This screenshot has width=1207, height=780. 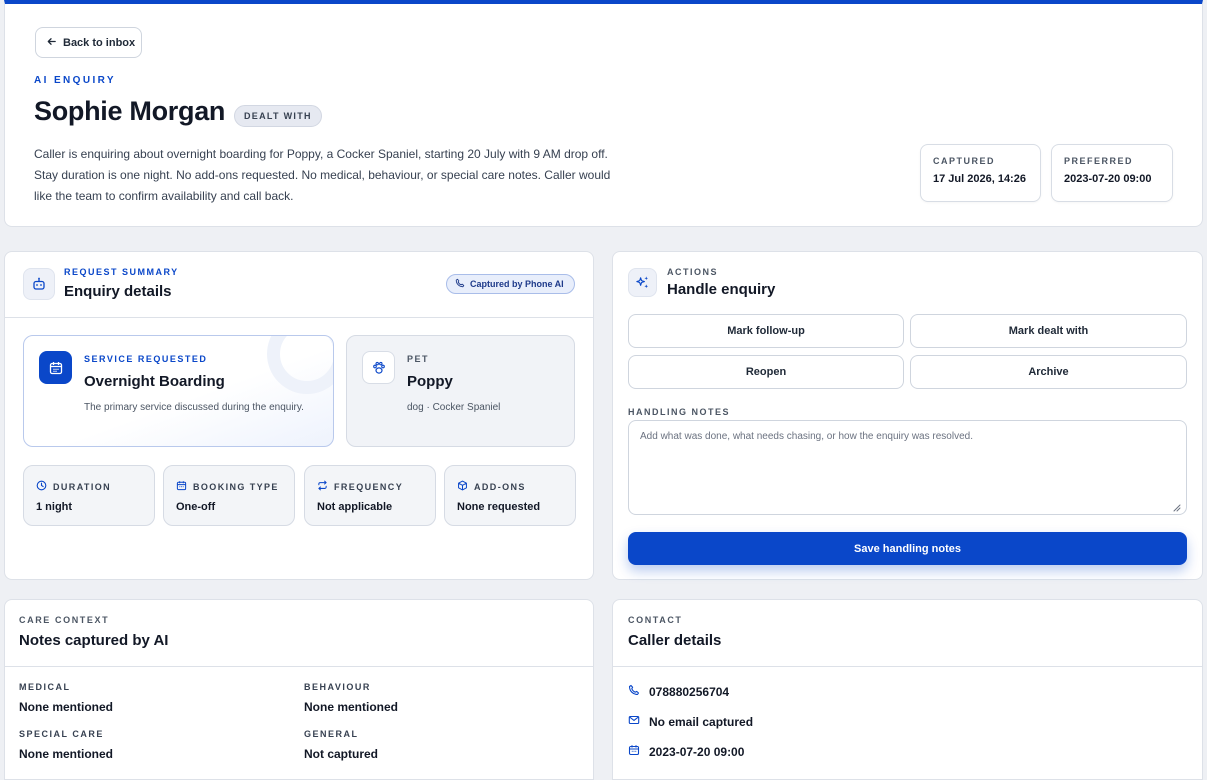 I want to click on phone-row: 078880256704, so click(x=678, y=692).